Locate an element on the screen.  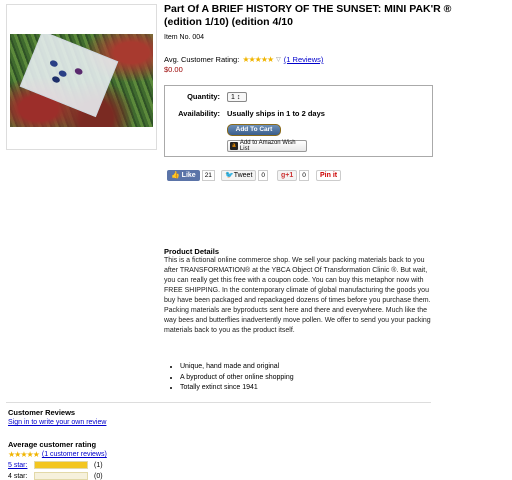
google-plus-widget: g+1 0 is located at coordinates (293, 175).